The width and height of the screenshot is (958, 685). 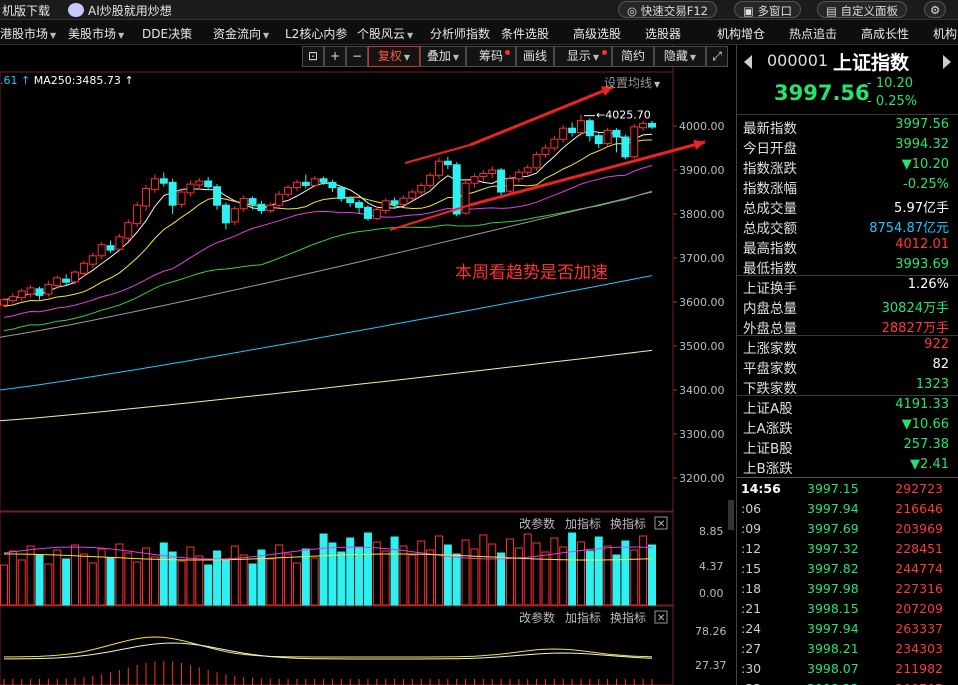 What do you see at coordinates (335, 56) in the screenshot?
I see `zoom-in-icon: +` at bounding box center [335, 56].